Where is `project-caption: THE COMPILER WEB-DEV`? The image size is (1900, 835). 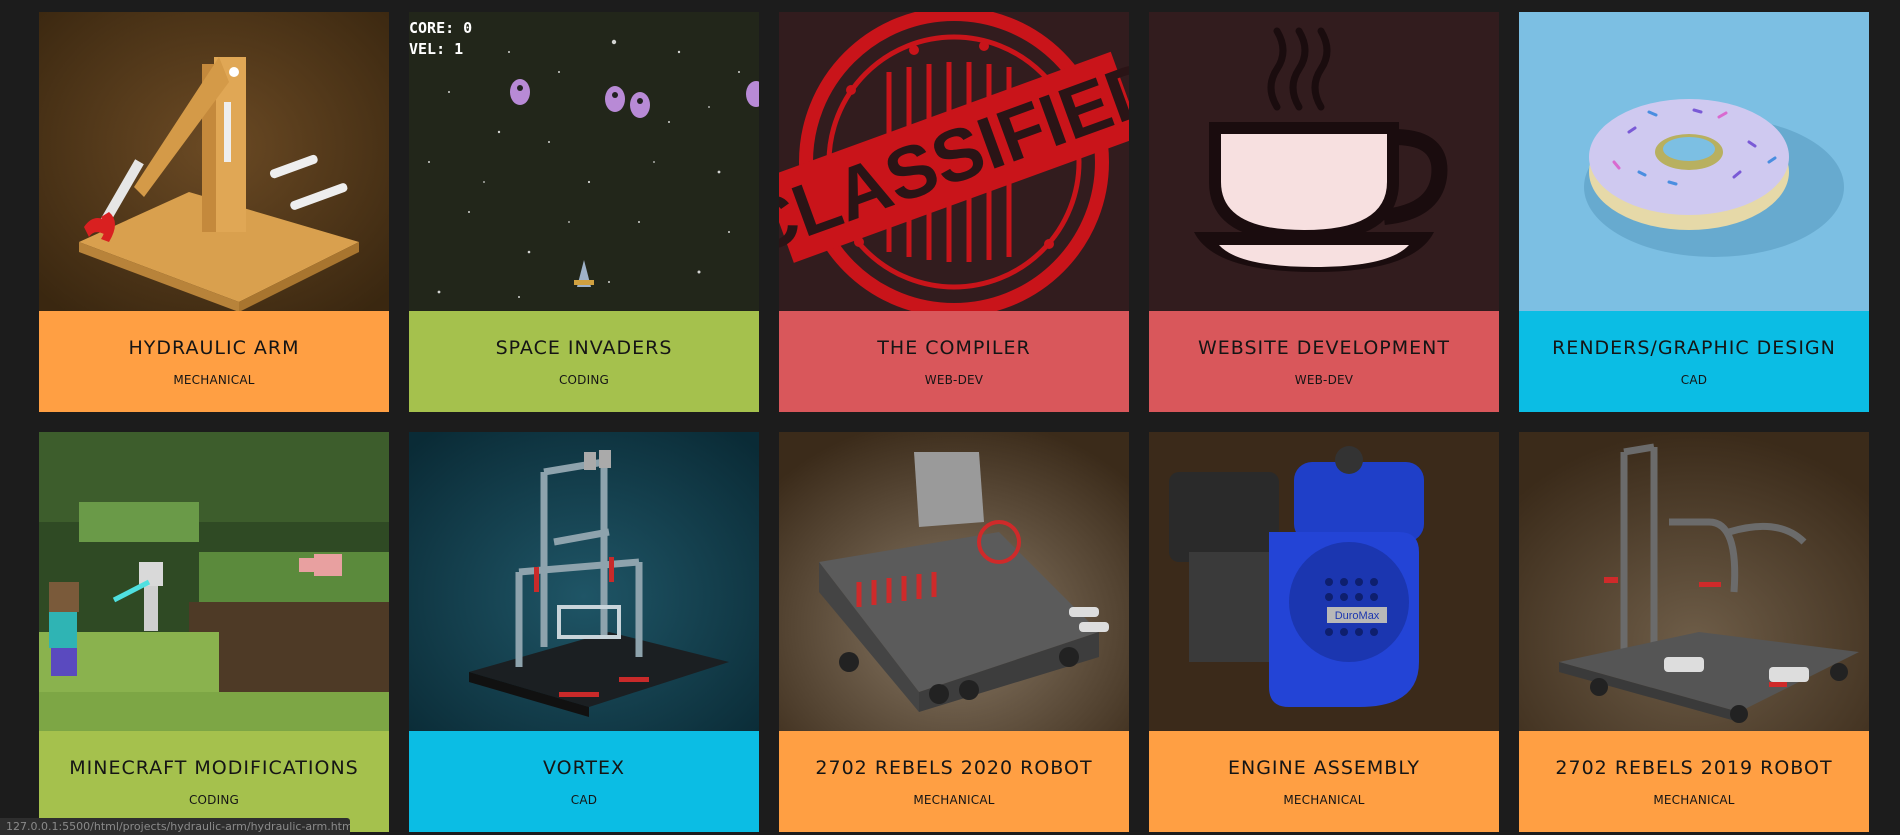 project-caption: THE COMPILER WEB-DEV is located at coordinates (954, 361).